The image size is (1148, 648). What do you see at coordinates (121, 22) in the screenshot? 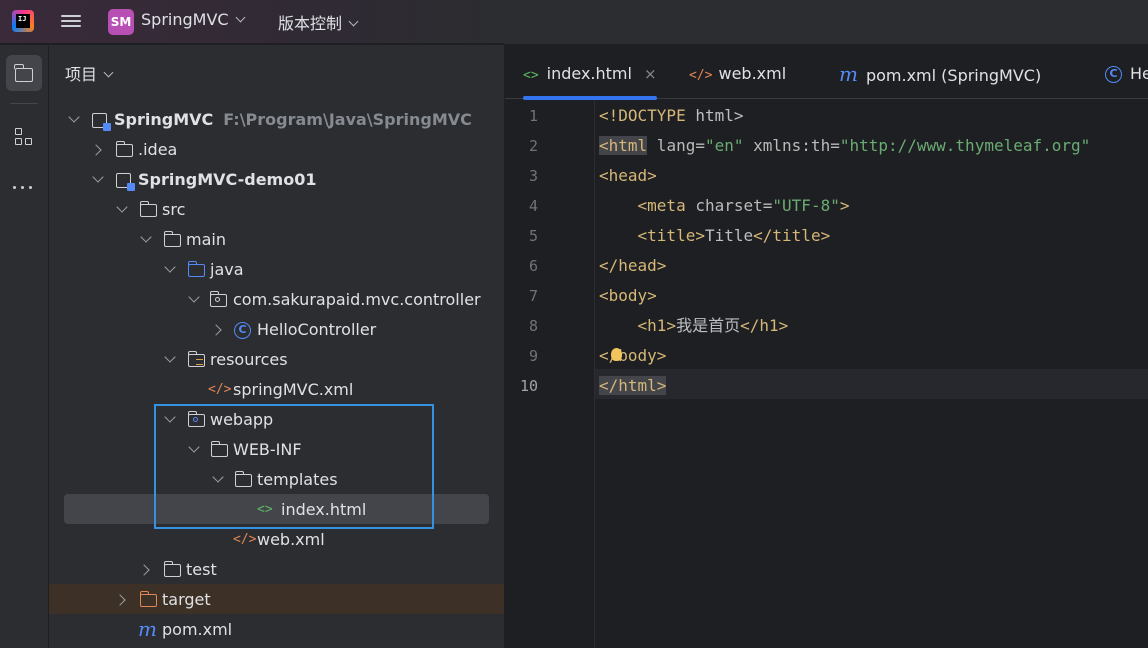
I see `project-badge: SM` at bounding box center [121, 22].